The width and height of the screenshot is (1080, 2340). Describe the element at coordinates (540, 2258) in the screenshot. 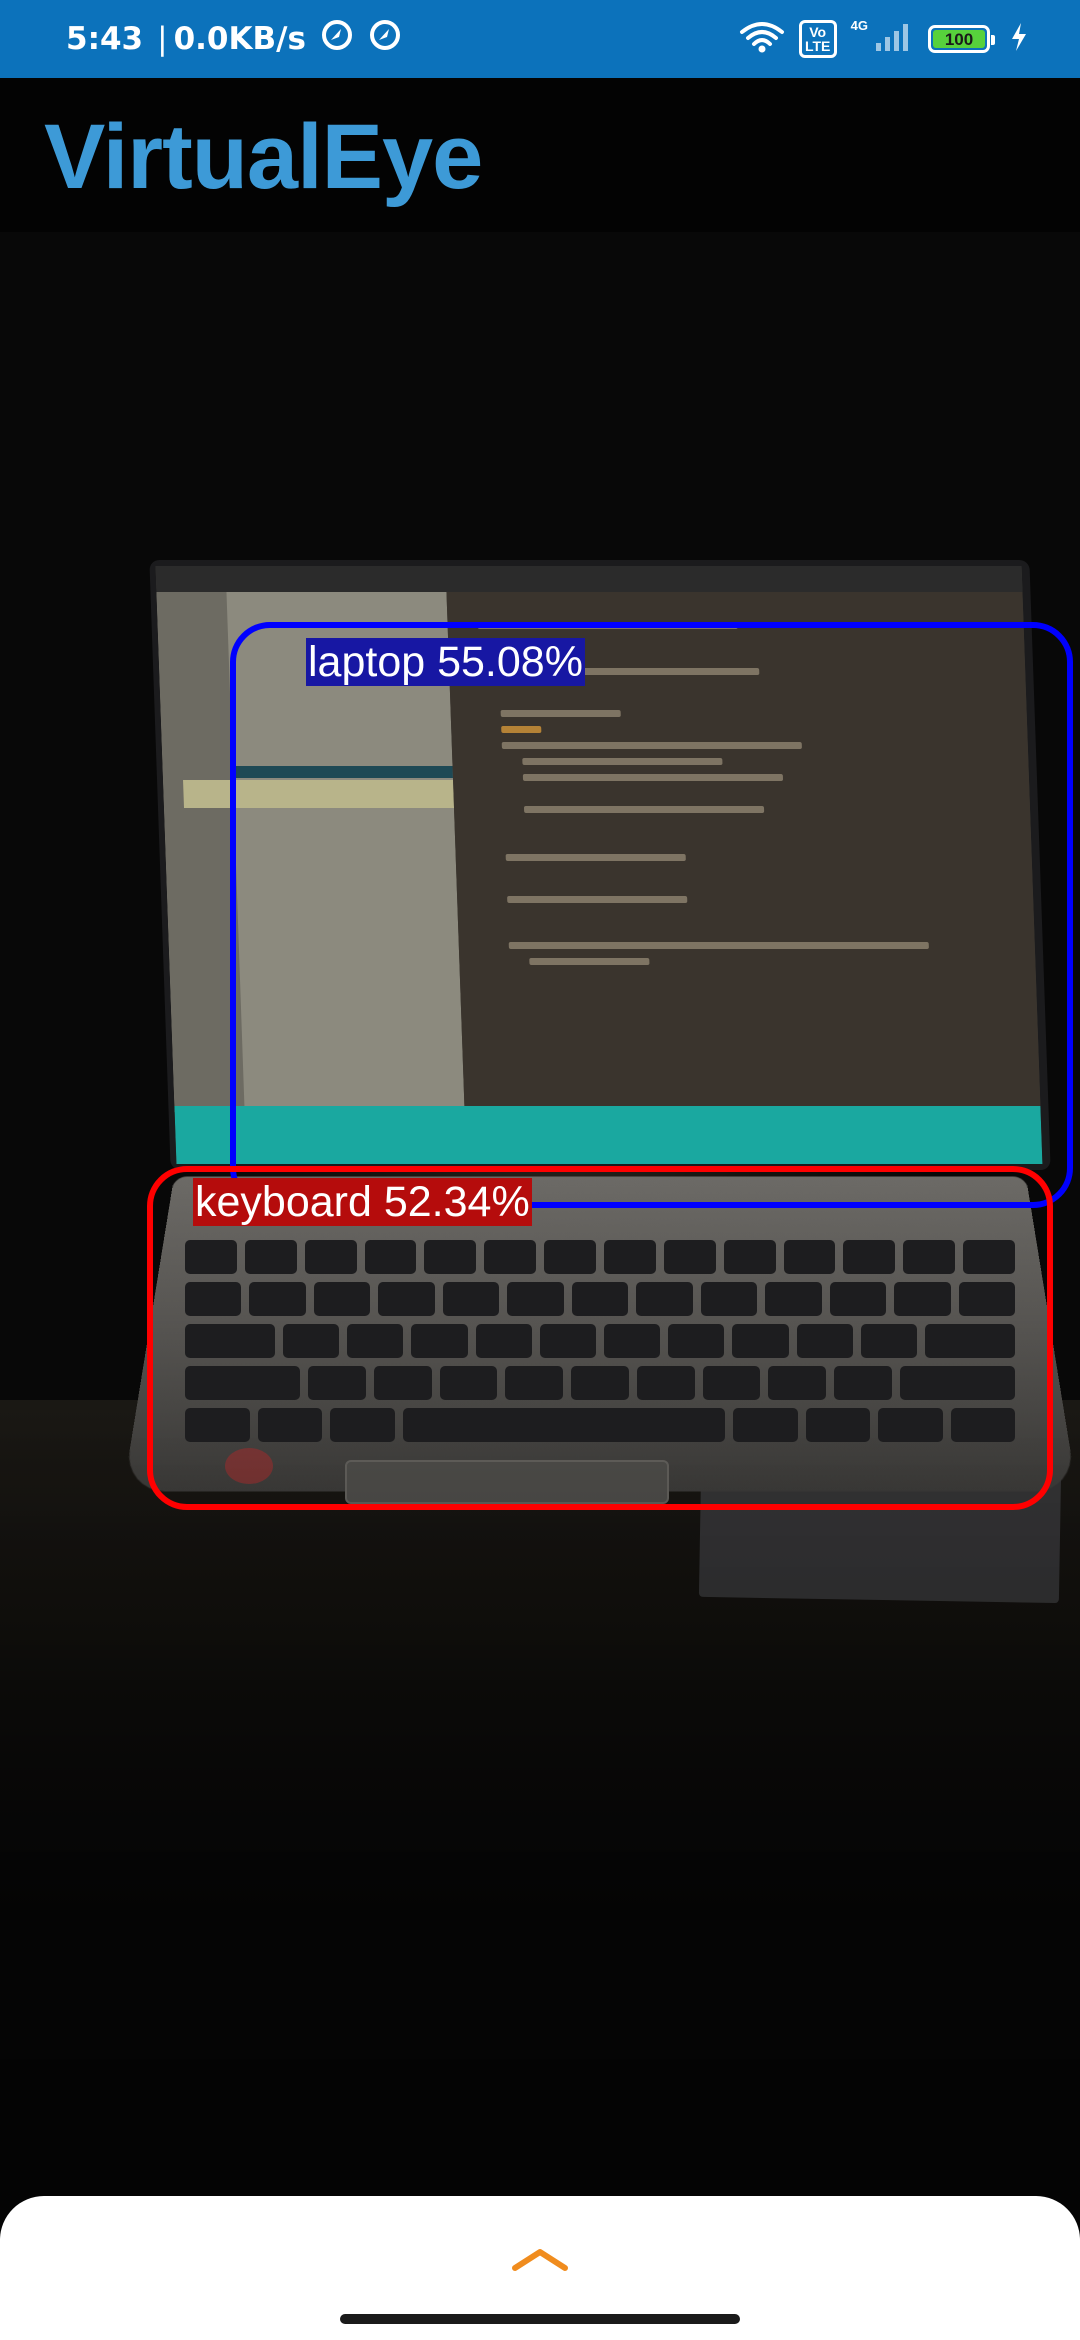

I see `chevron-up-icon` at that location.